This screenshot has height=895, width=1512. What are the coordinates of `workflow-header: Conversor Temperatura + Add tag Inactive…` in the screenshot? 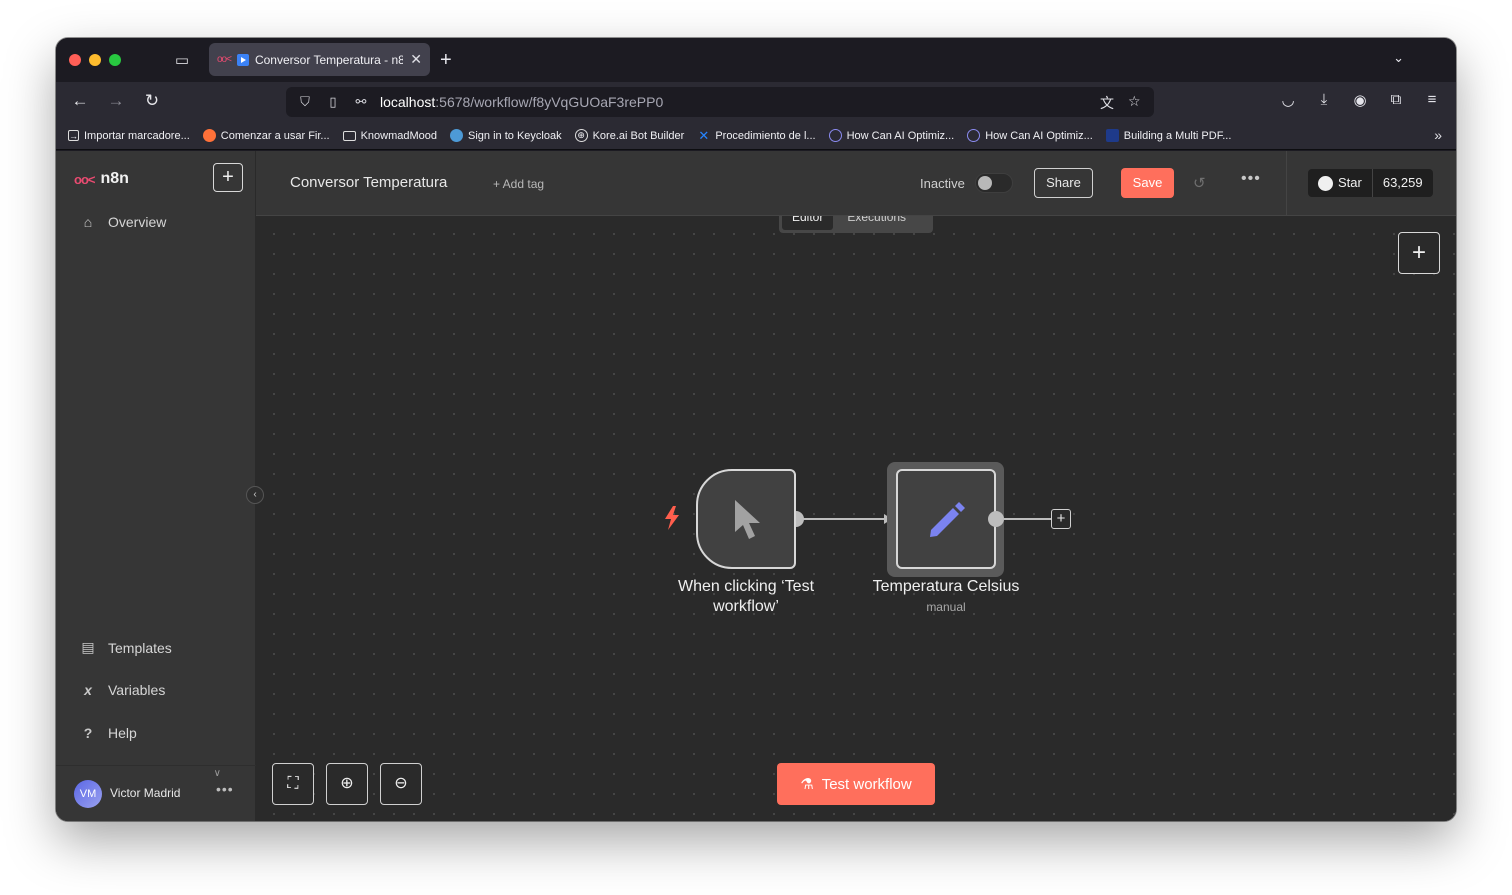 It's located at (856, 183).